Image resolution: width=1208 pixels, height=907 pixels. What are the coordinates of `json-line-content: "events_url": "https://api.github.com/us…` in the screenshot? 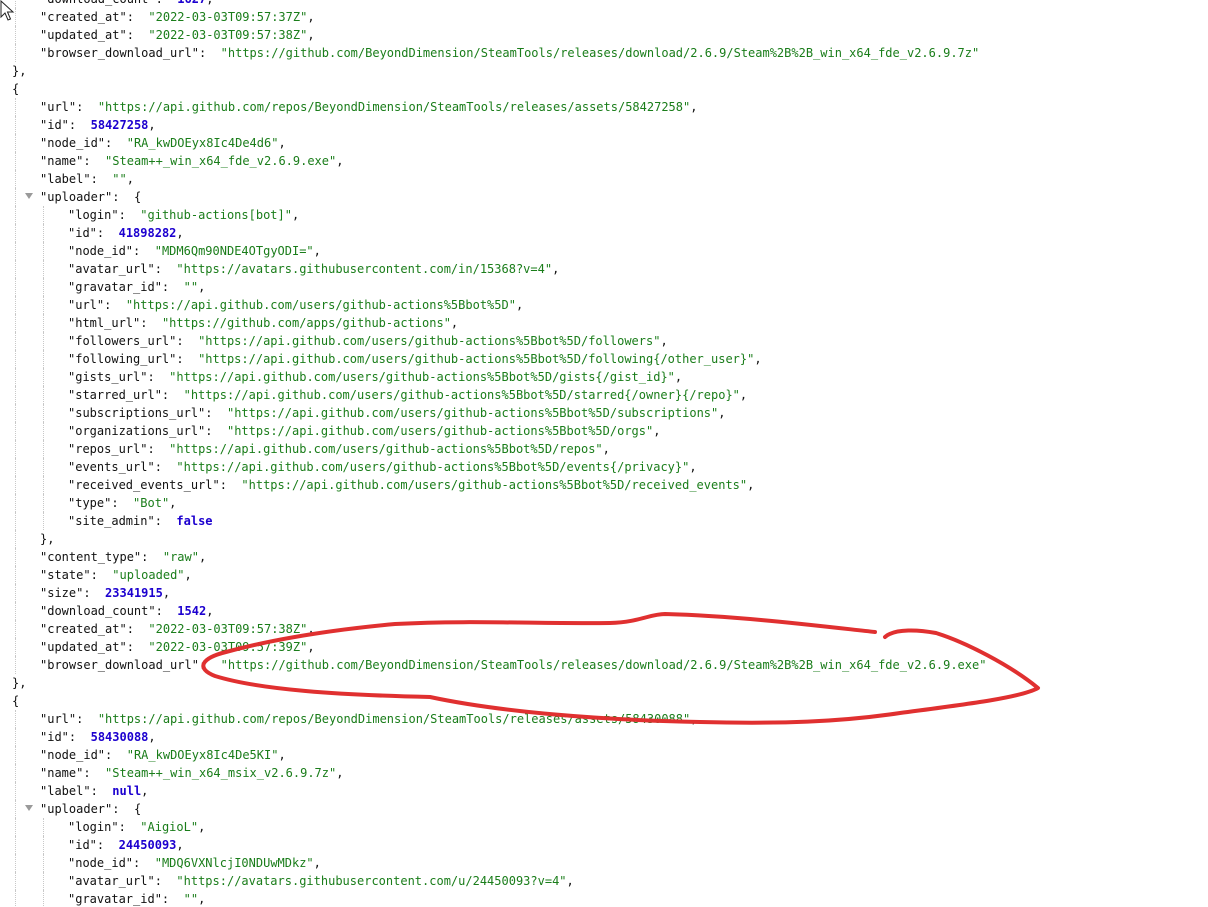 It's located at (382, 467).